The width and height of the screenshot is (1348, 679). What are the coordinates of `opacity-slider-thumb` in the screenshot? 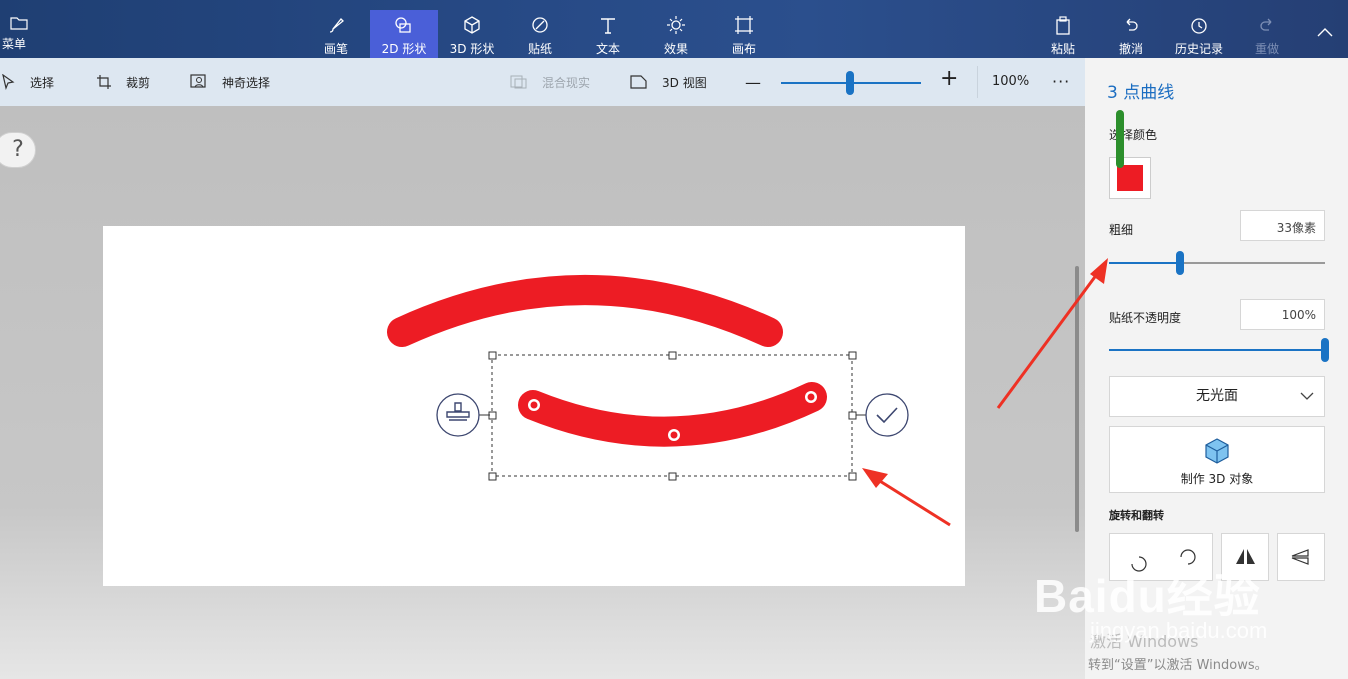 It's located at (1325, 350).